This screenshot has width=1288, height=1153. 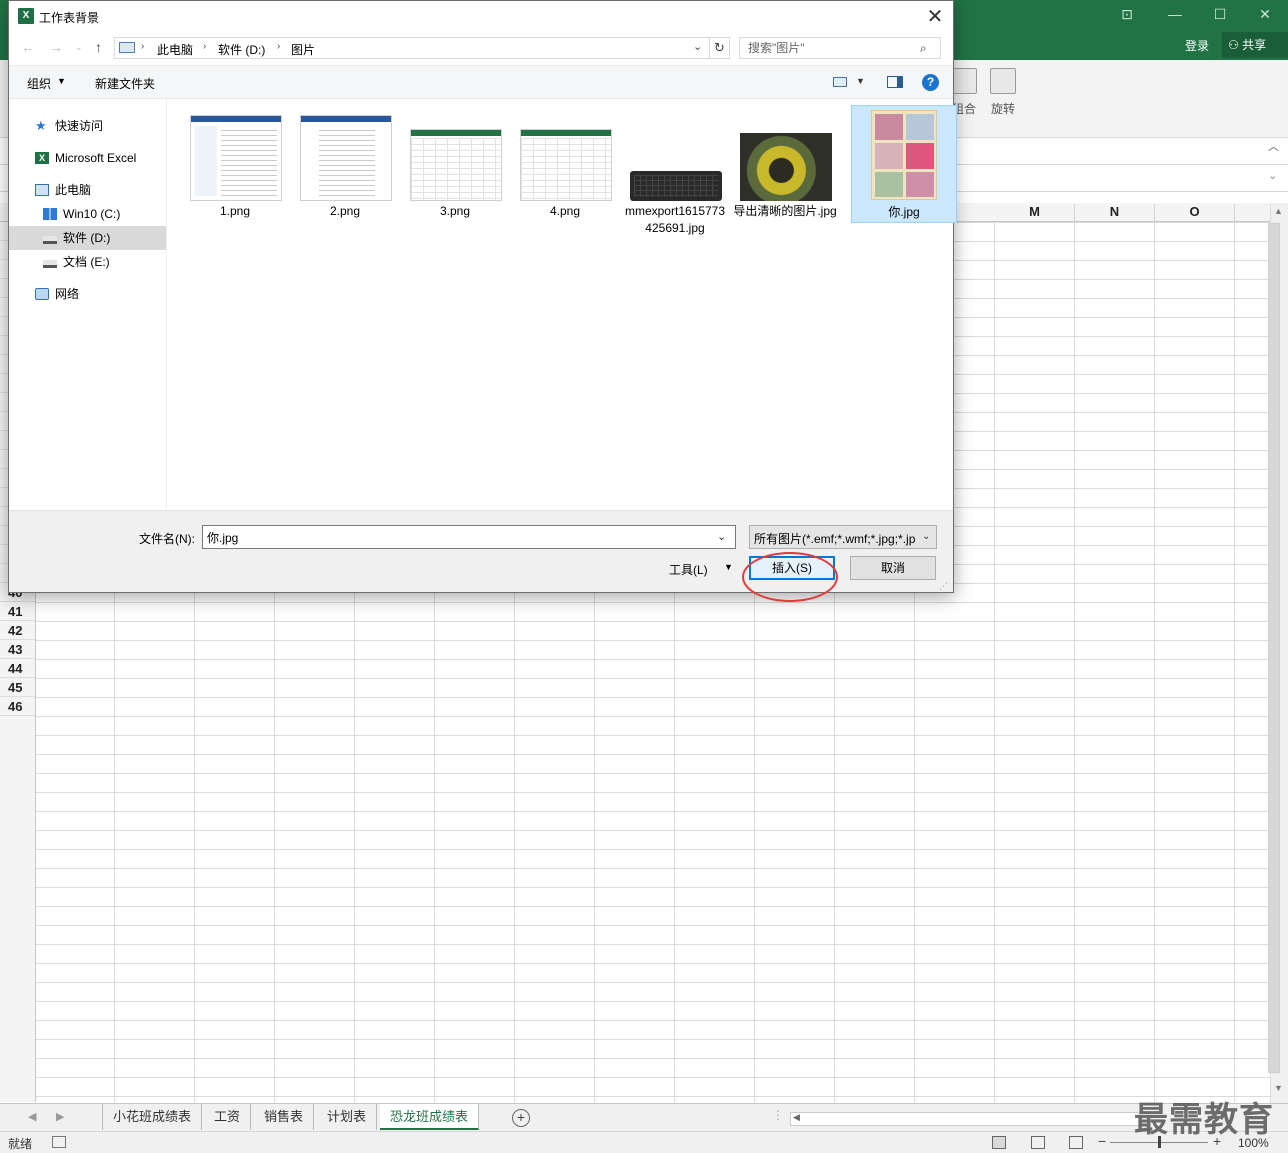 I want to click on row-number: 46, so click(x=17, y=706).